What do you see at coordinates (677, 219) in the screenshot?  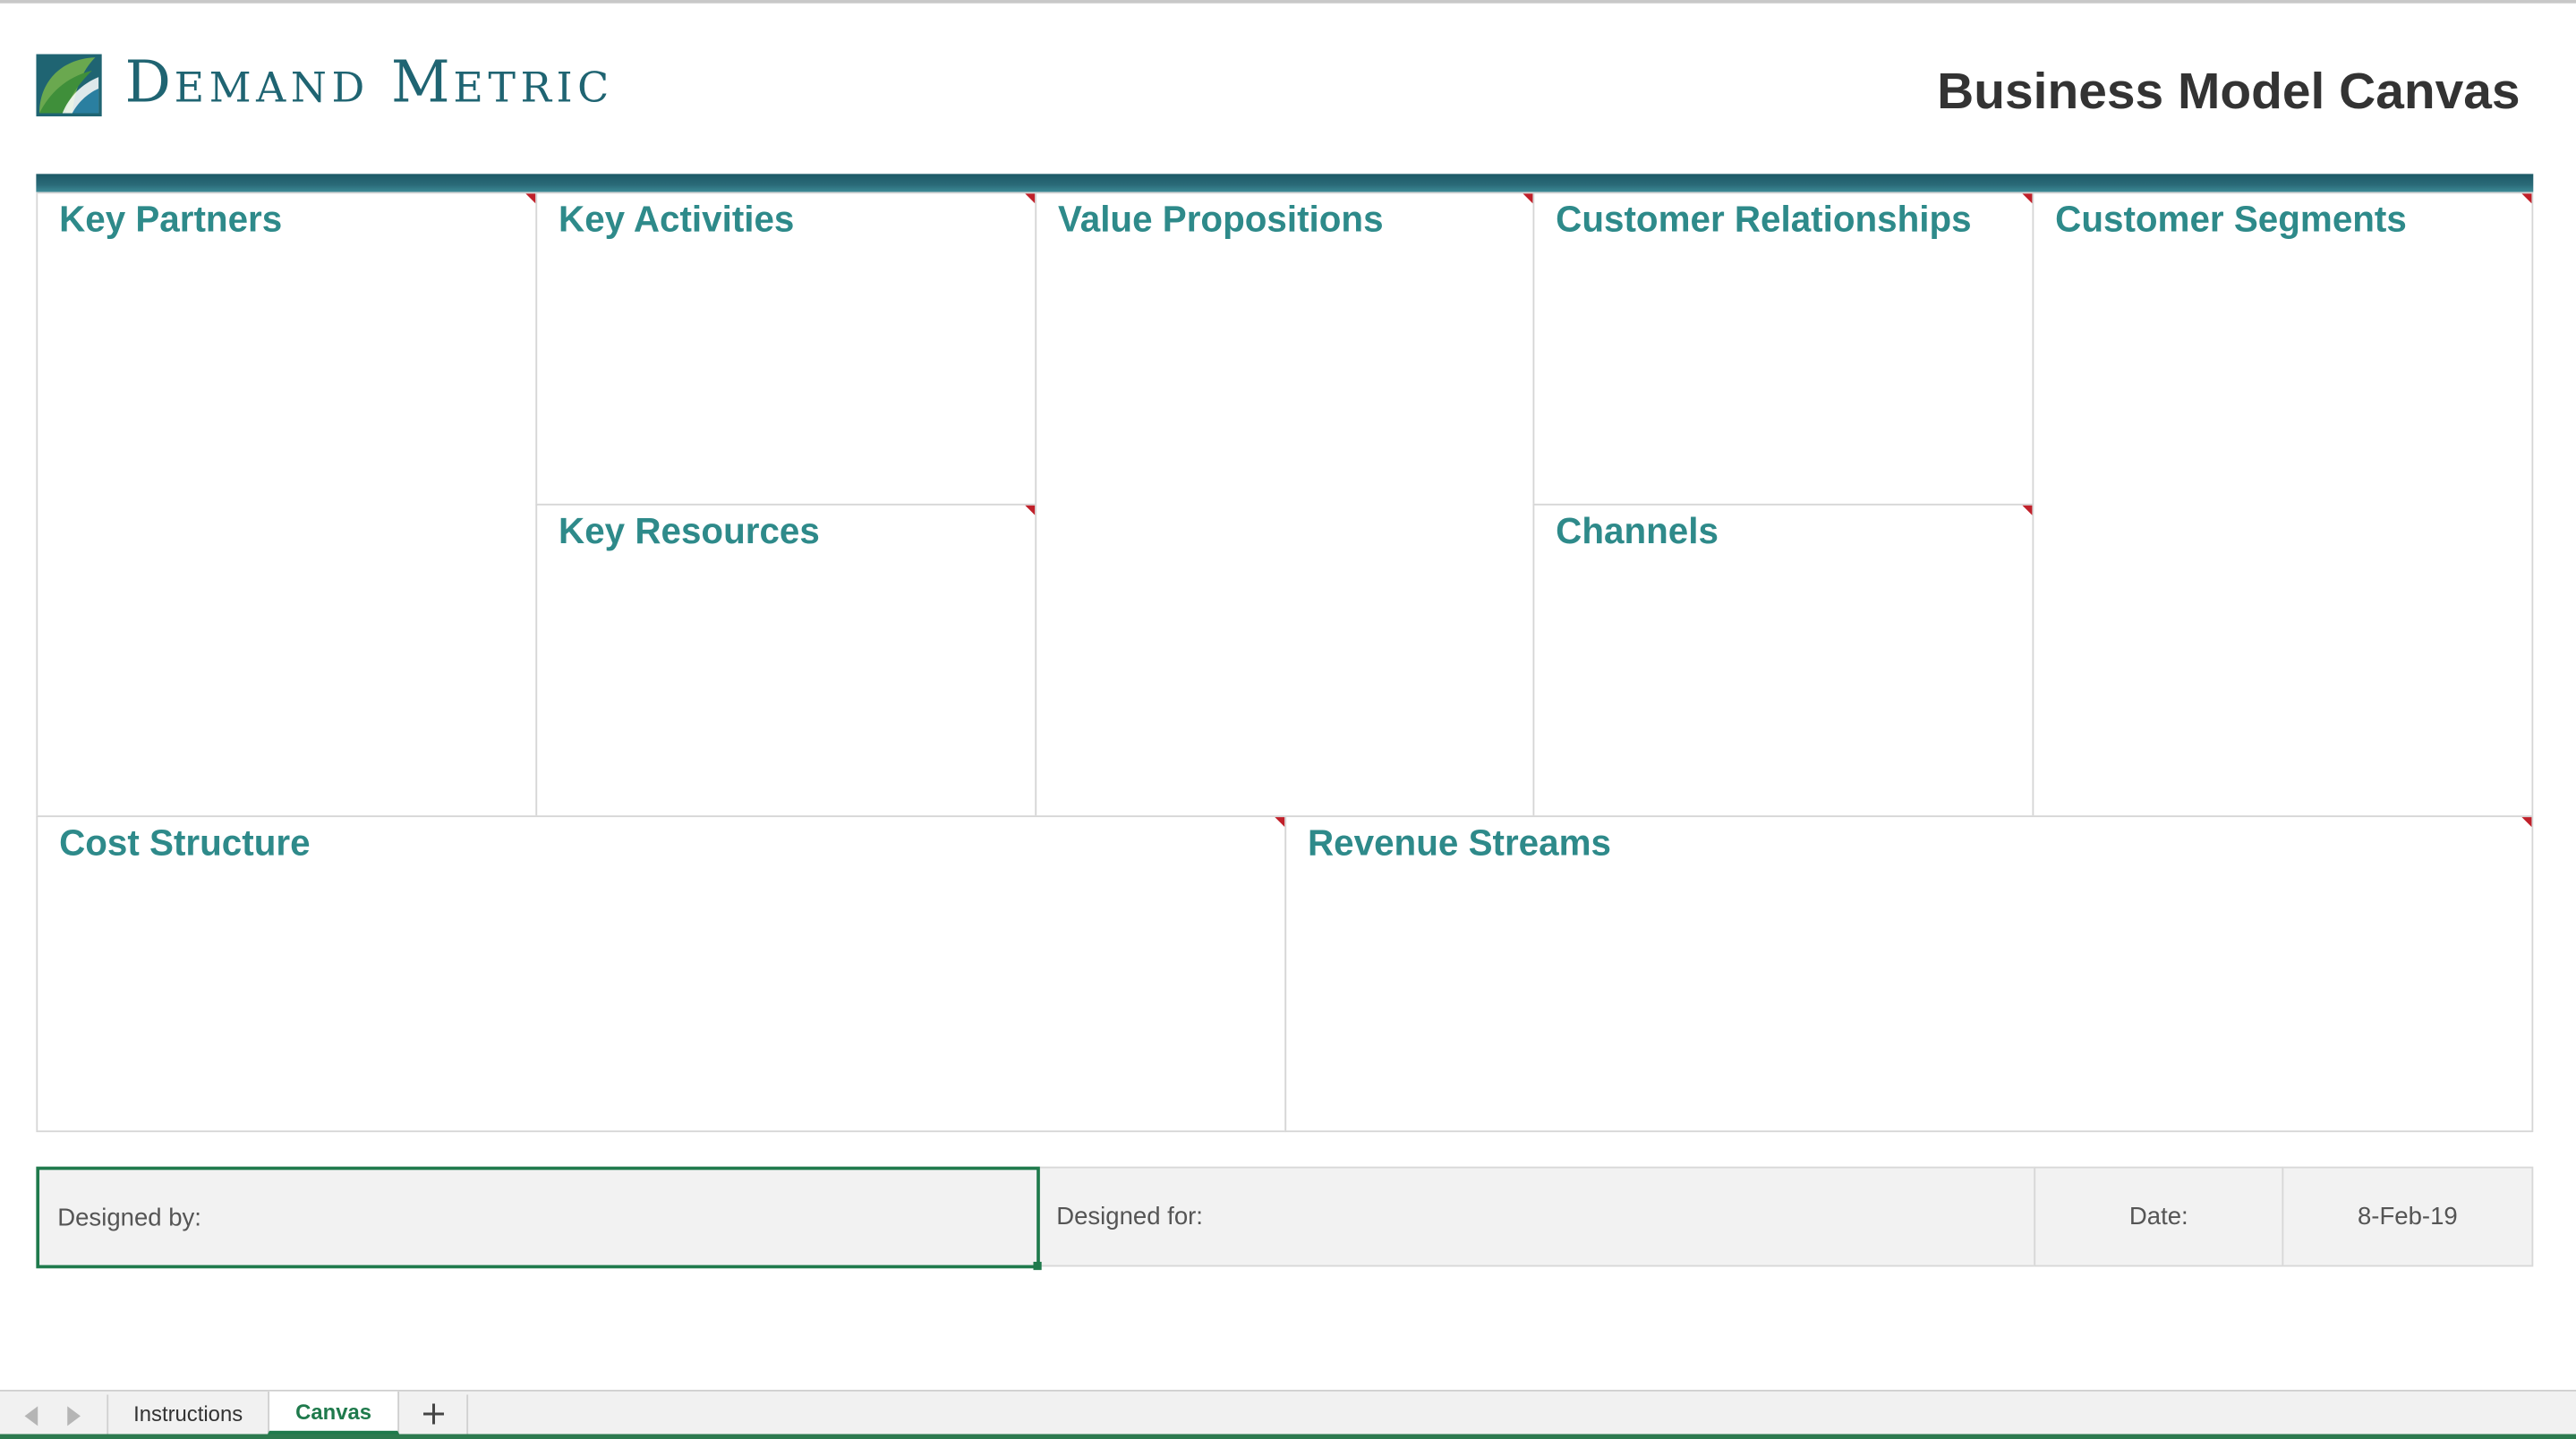 I see `key-activities-label: Key Activities` at bounding box center [677, 219].